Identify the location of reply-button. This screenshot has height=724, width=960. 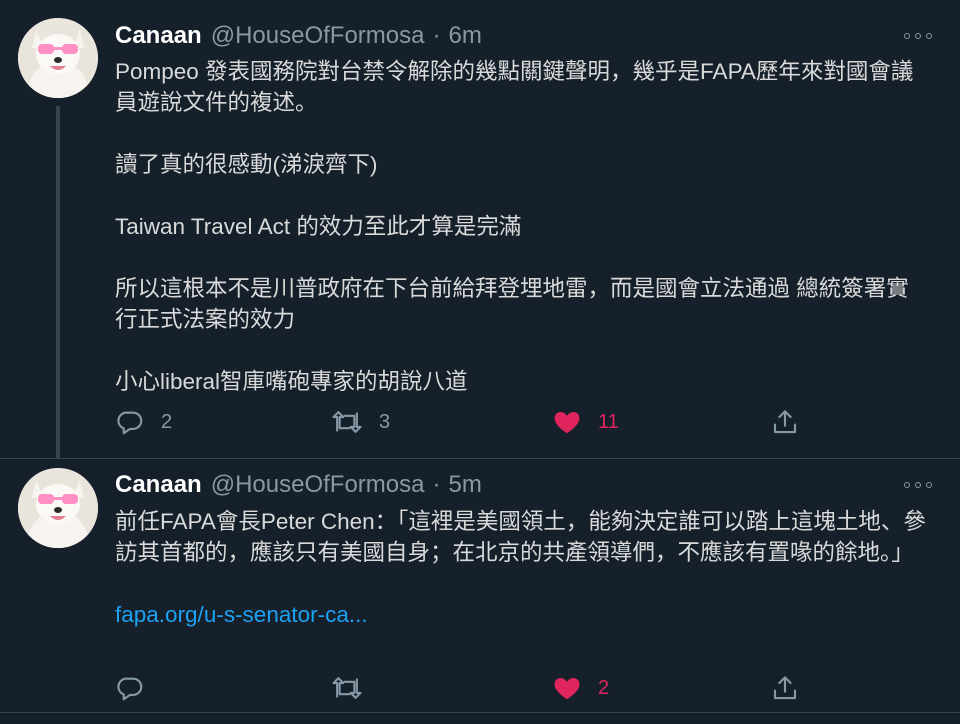
(138, 688).